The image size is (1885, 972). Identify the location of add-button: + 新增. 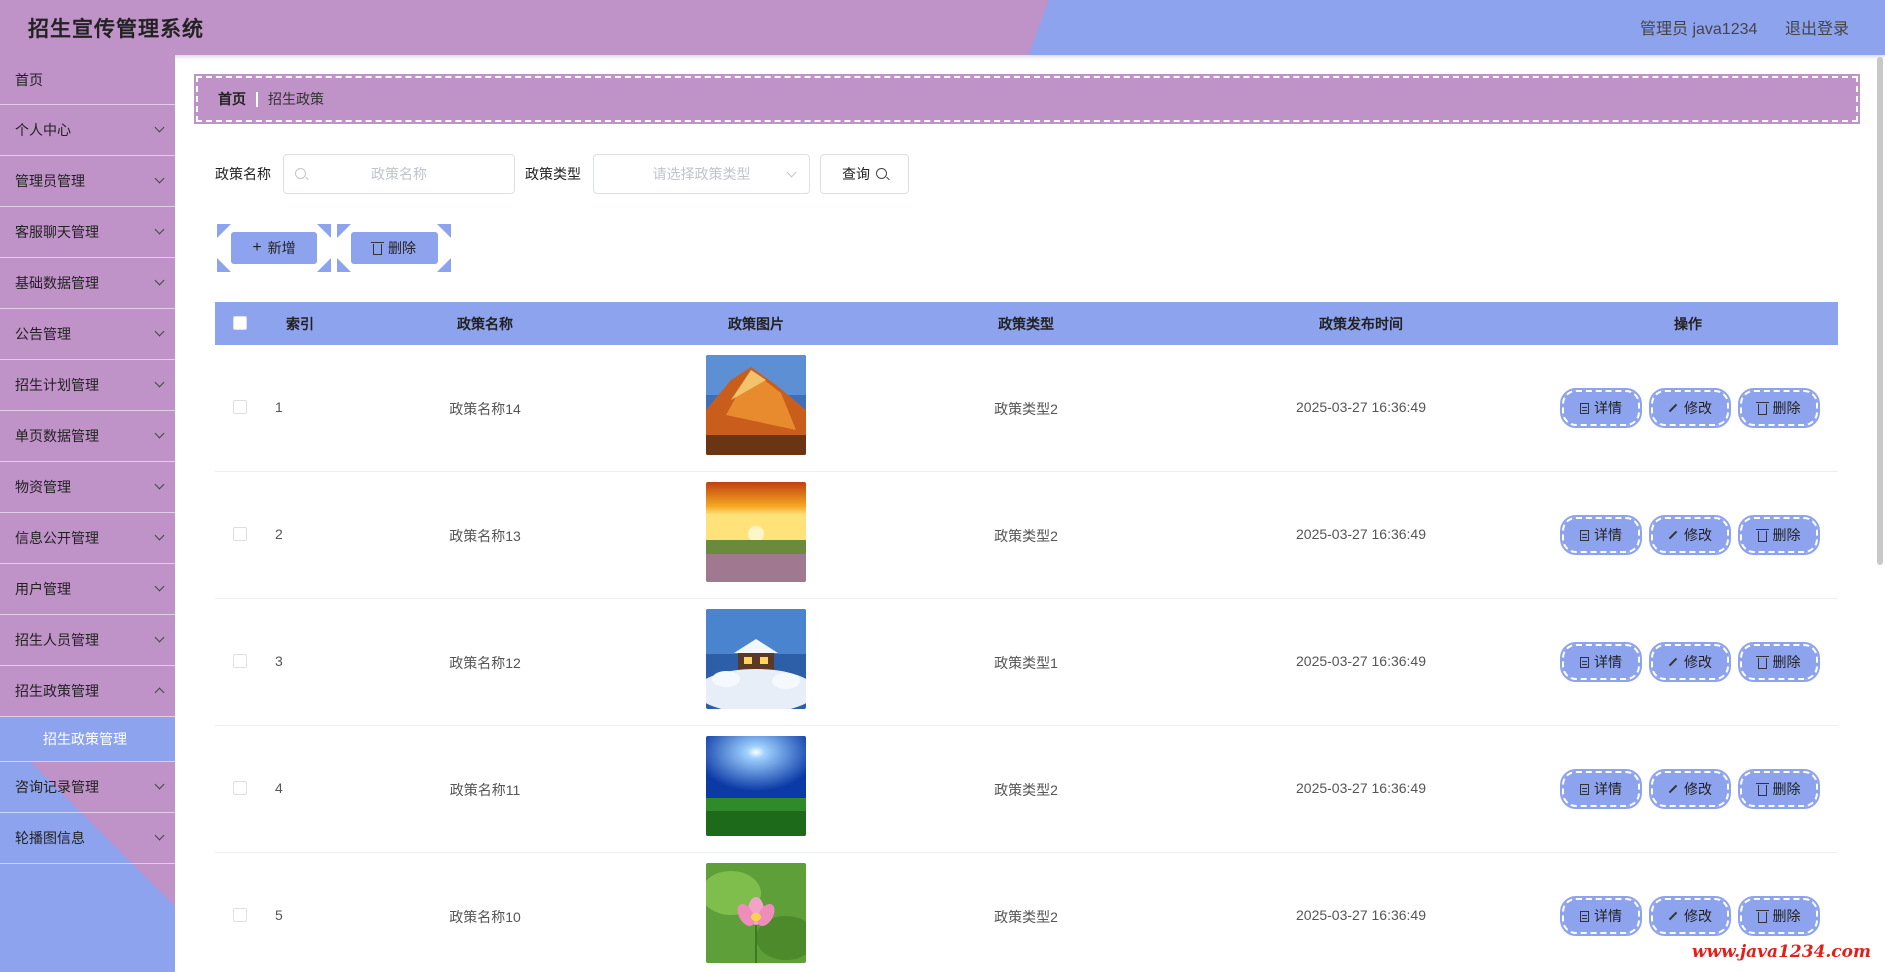
(274, 248).